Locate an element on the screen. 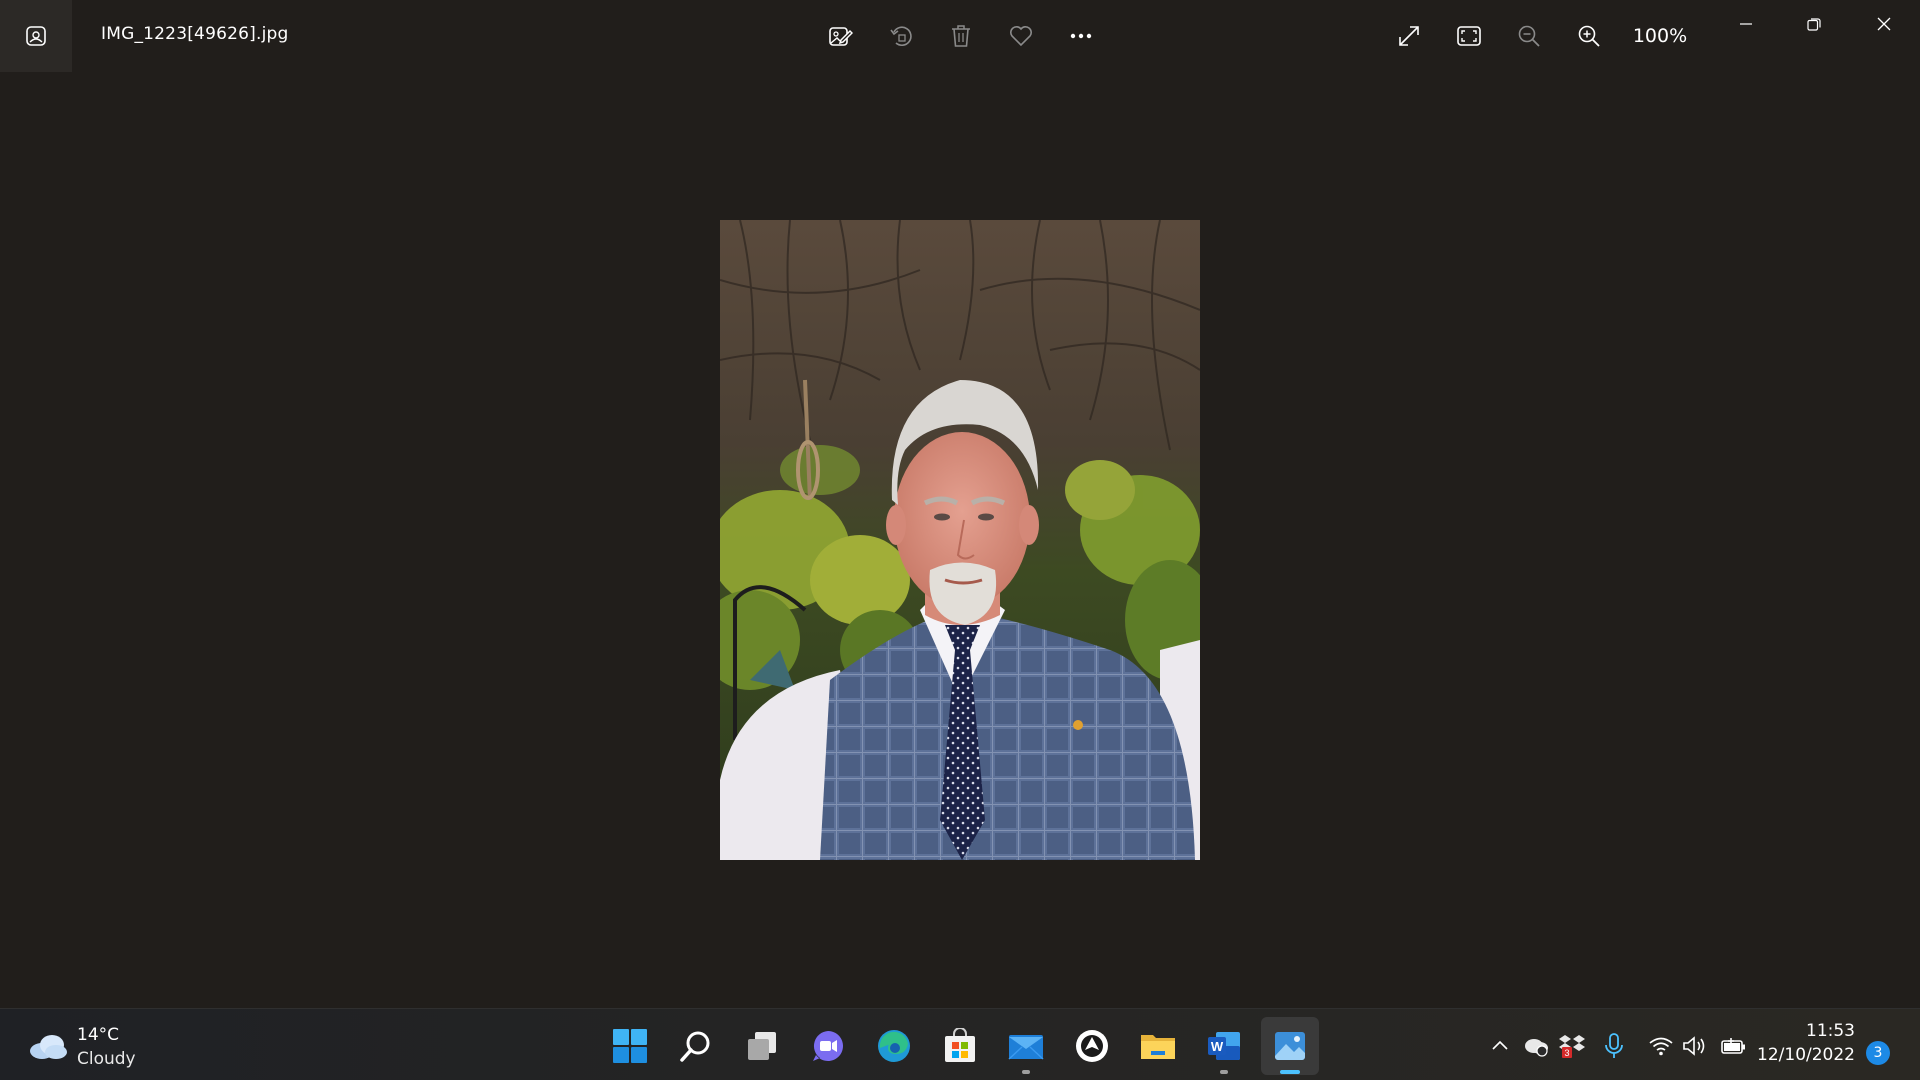  fit-to-window-button is located at coordinates (1469, 36).